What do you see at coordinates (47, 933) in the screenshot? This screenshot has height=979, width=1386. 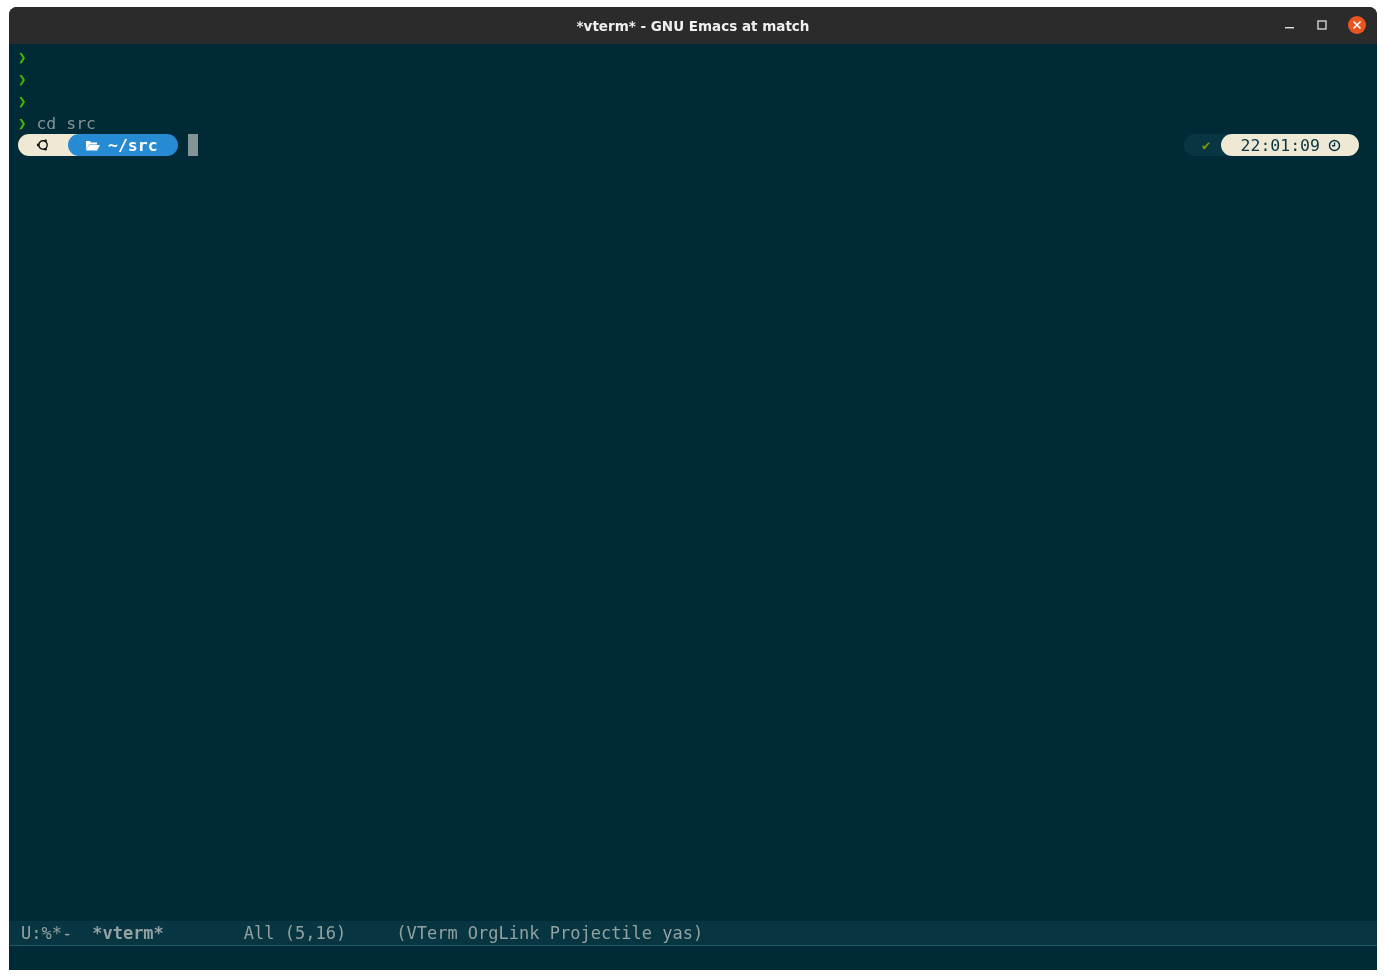 I see `buffer-state: U:%*-` at bounding box center [47, 933].